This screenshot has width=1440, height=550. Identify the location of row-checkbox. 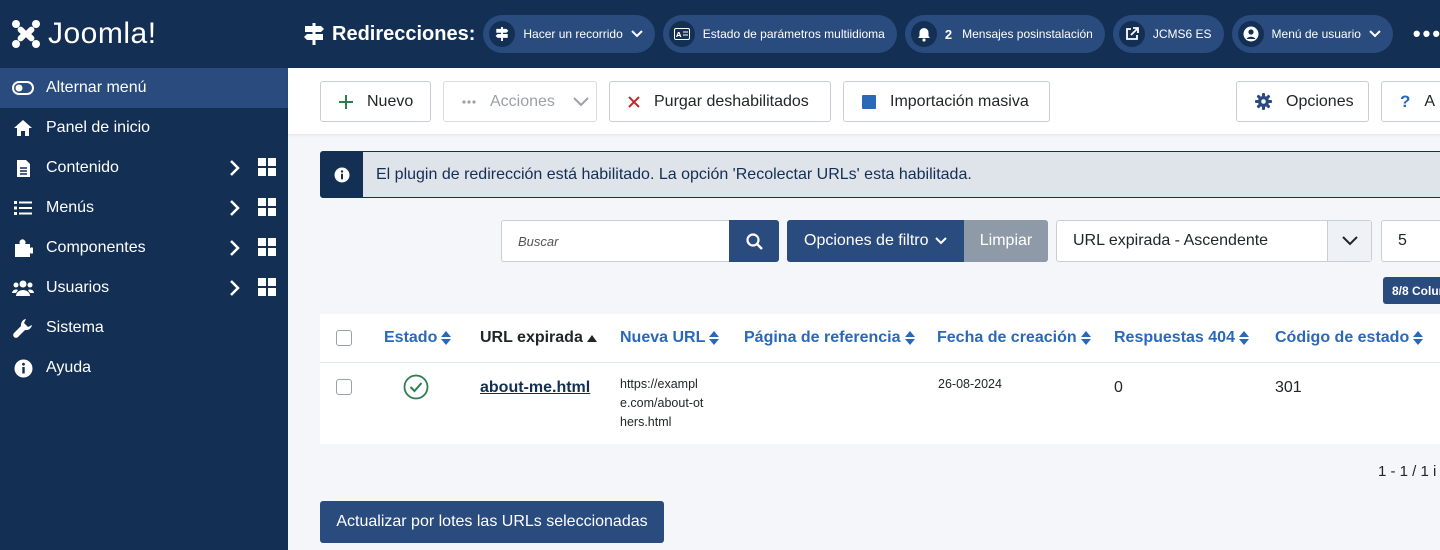
(344, 387).